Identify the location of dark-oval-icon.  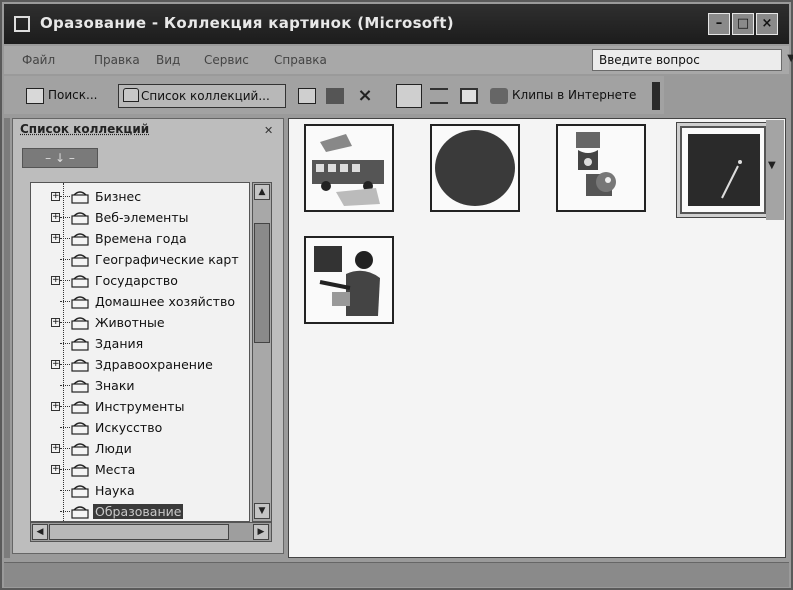
(475, 168).